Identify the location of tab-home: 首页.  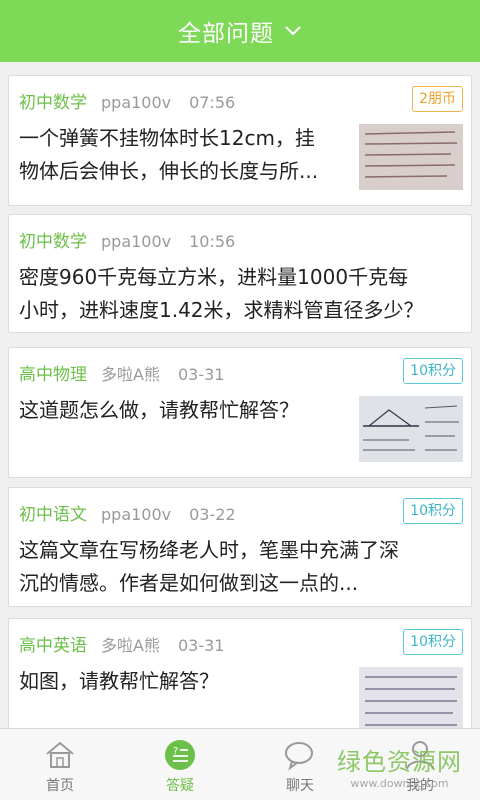
(60, 764).